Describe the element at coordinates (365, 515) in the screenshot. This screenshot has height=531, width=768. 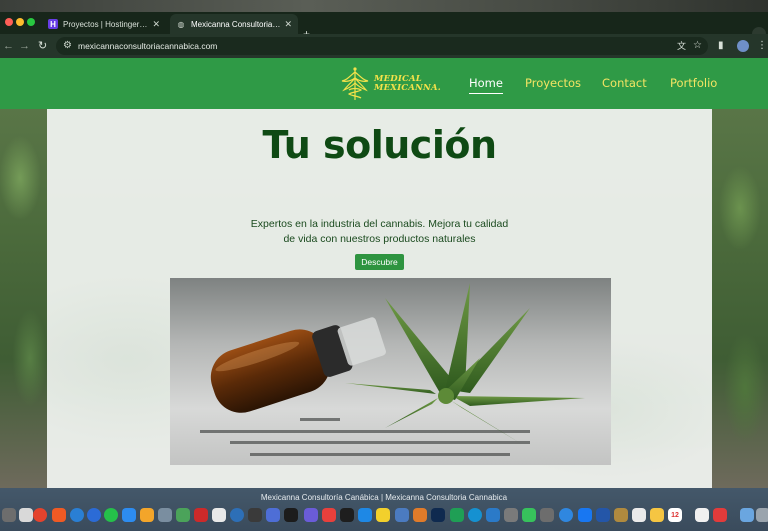
I see `app-b-icon` at that location.